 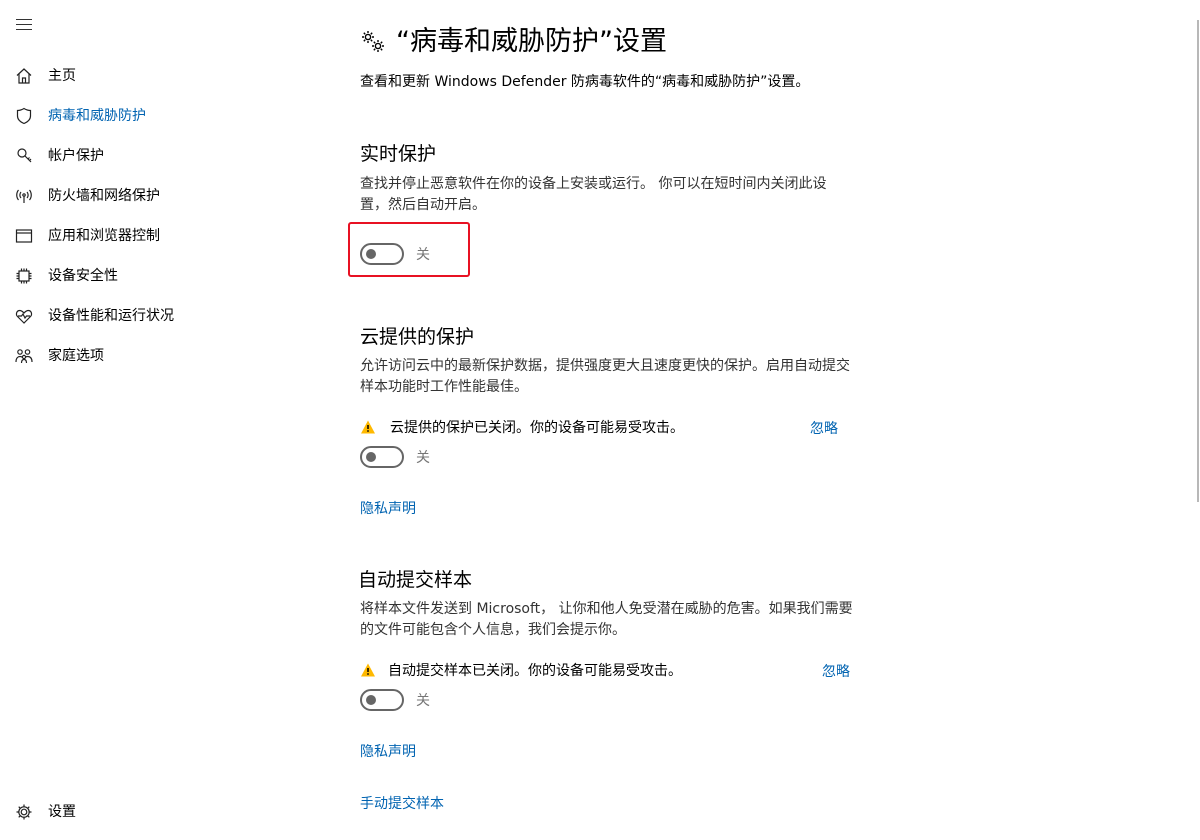 I want to click on page-header: “病毒和威胁防护”设置, so click(x=513, y=42).